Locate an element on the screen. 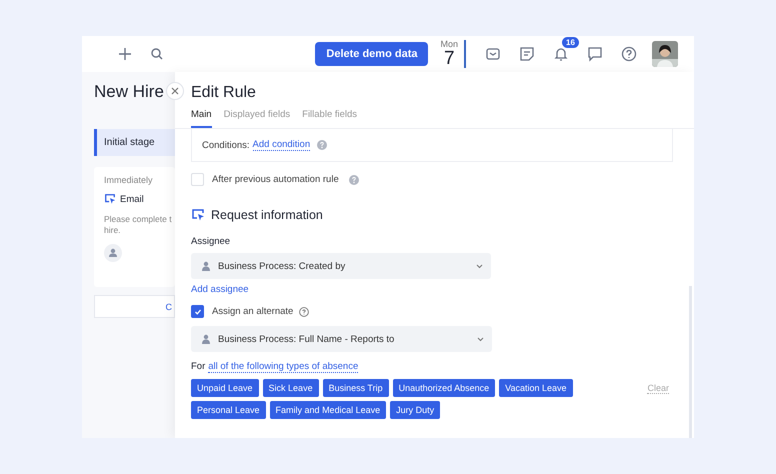 The height and width of the screenshot is (474, 776). tab: Main is located at coordinates (201, 118).